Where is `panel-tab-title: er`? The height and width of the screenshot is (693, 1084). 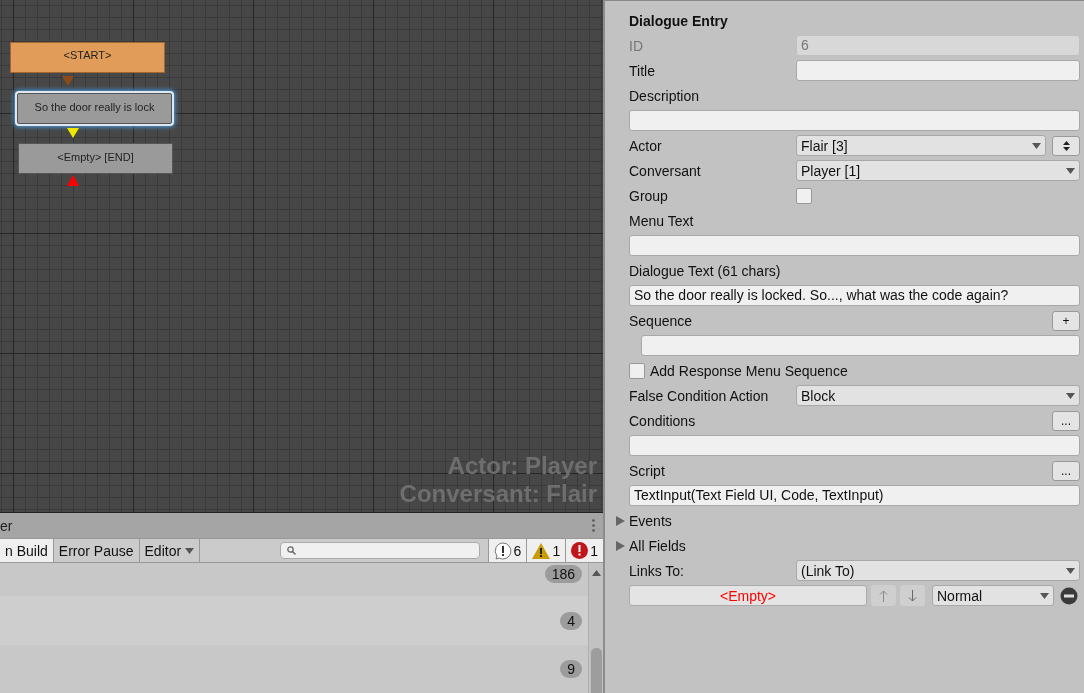
panel-tab-title: er is located at coordinates (6, 525).